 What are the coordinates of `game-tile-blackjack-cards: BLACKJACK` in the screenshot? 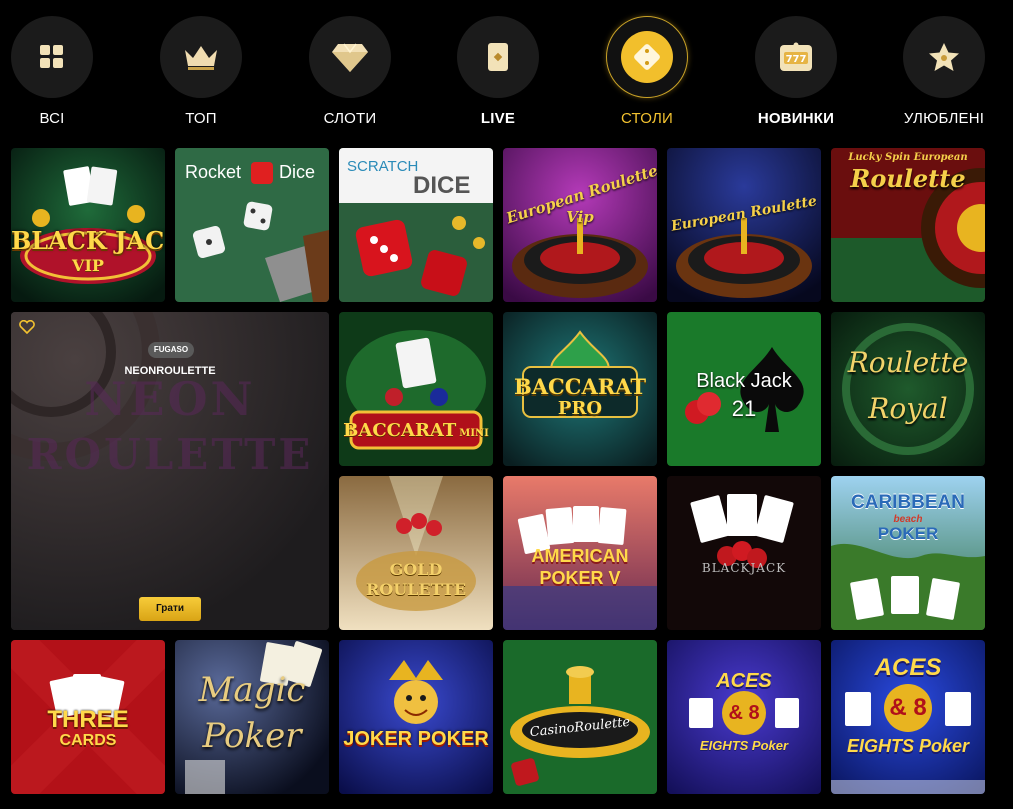 It's located at (744, 553).